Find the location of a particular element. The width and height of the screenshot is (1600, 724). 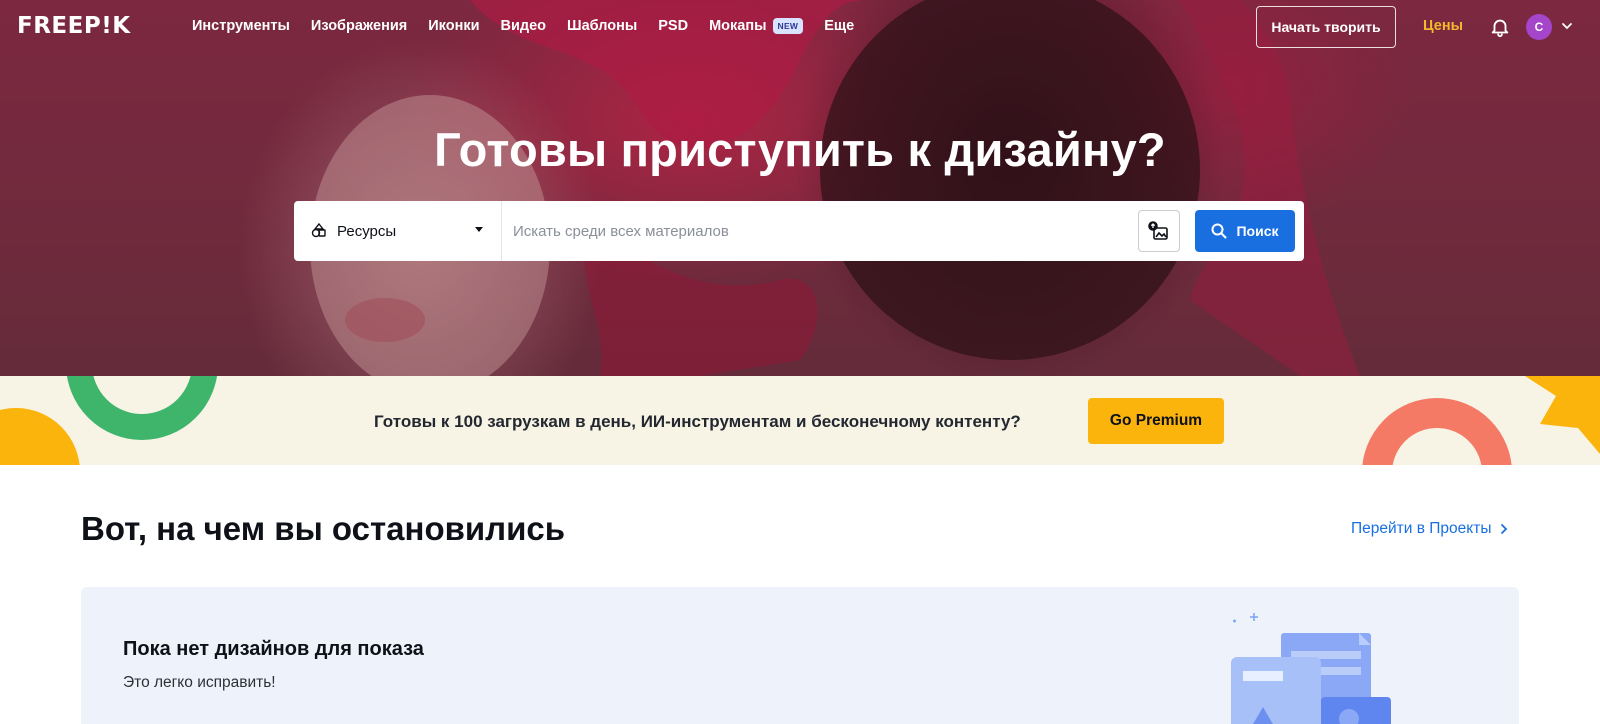

image-search-button is located at coordinates (1159, 231).